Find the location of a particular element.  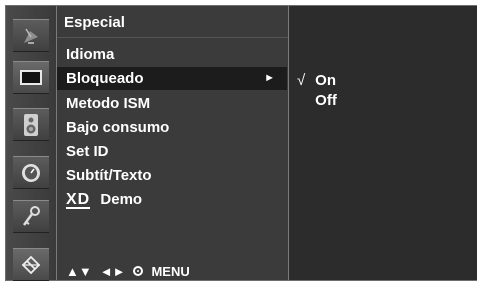

up-down-arrows-icon: ▲▼ is located at coordinates (79, 271).